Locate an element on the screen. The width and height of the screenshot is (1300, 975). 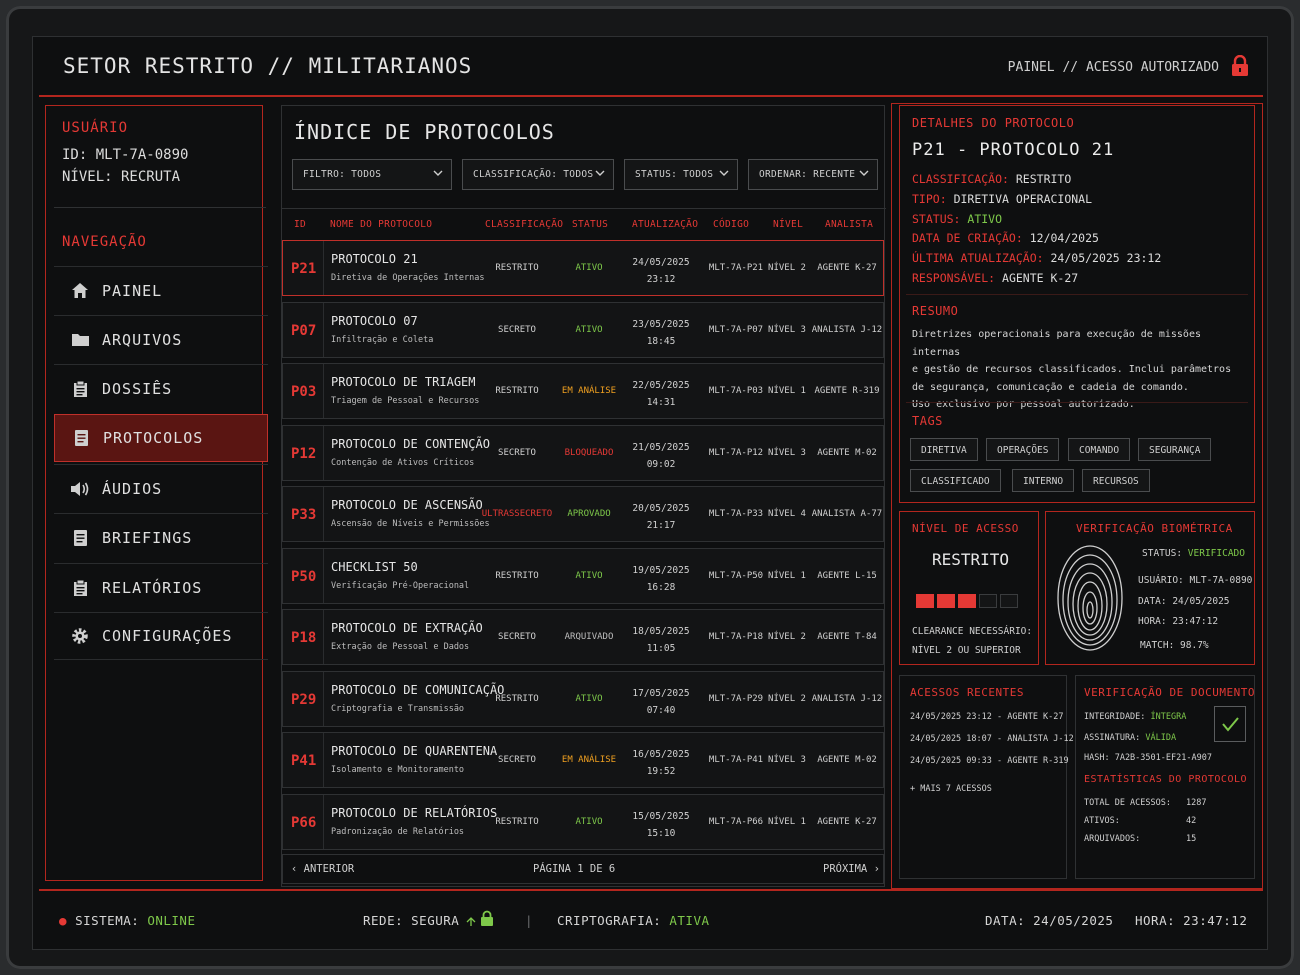
protocol-analyst: AGENTE R-319 is located at coordinates (847, 391).